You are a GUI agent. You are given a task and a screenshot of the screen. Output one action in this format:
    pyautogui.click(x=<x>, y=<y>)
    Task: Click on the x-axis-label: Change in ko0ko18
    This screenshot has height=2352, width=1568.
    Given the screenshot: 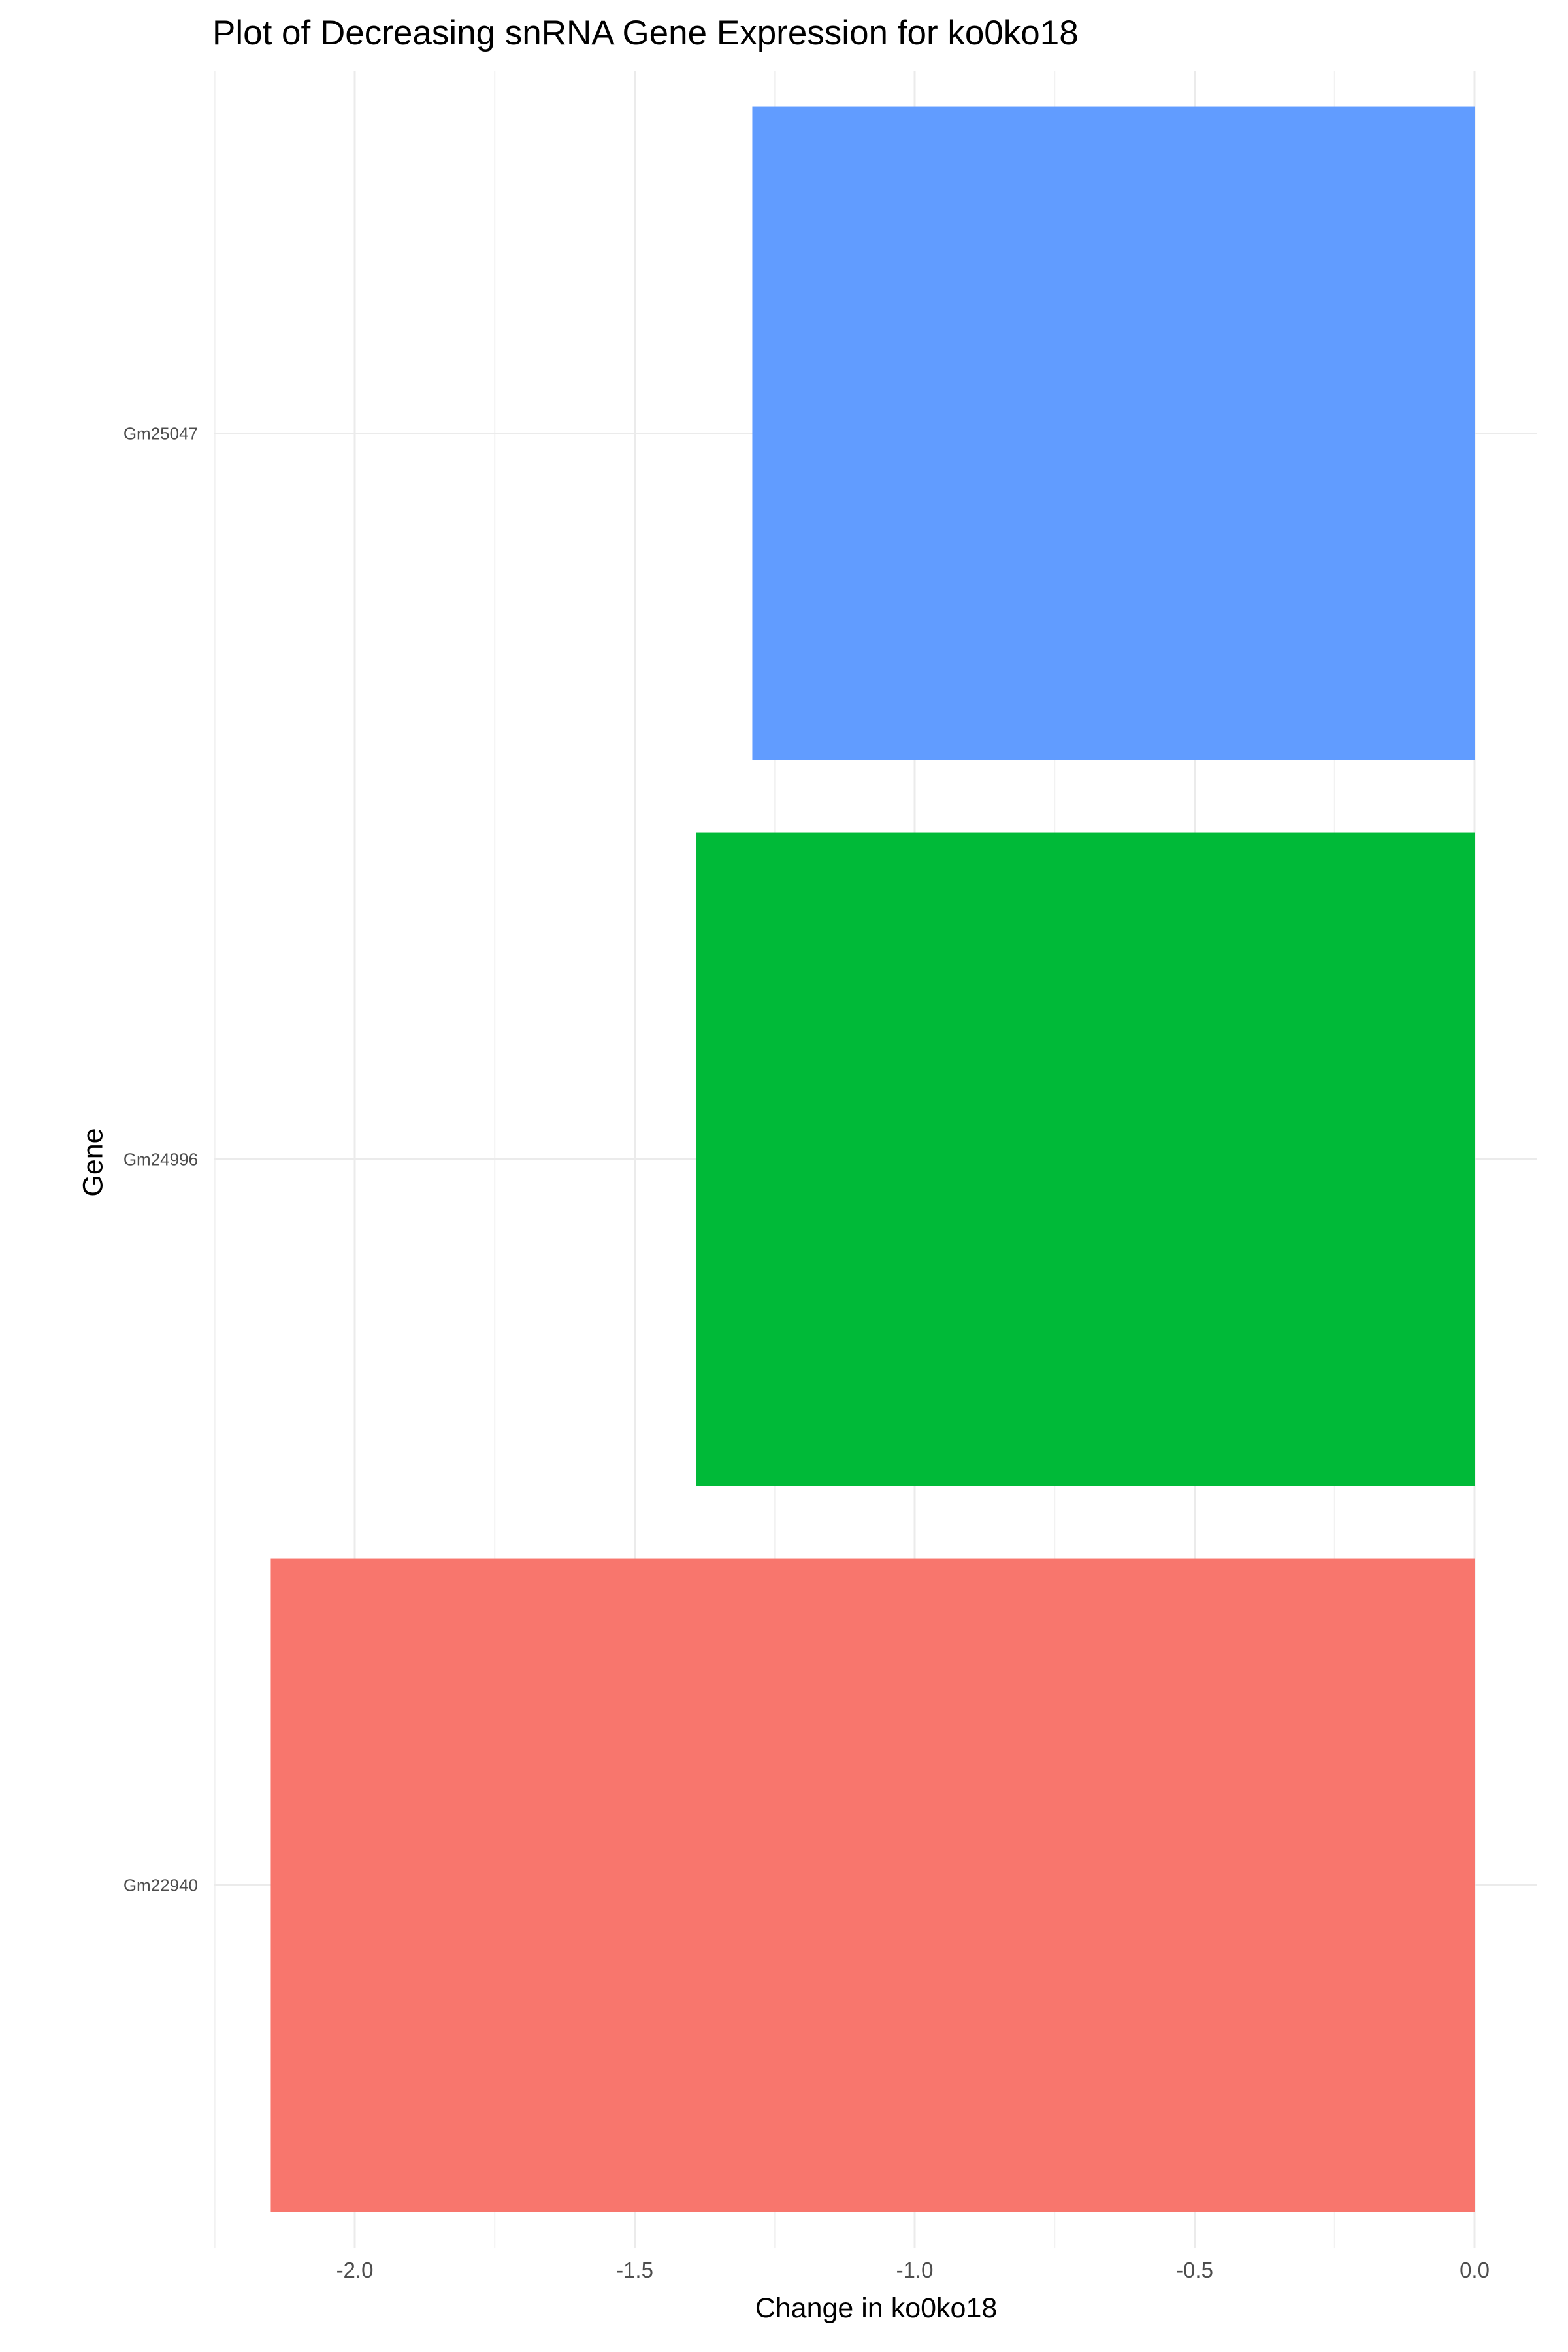 What is the action you would take?
    pyautogui.click(x=876, y=2308)
    